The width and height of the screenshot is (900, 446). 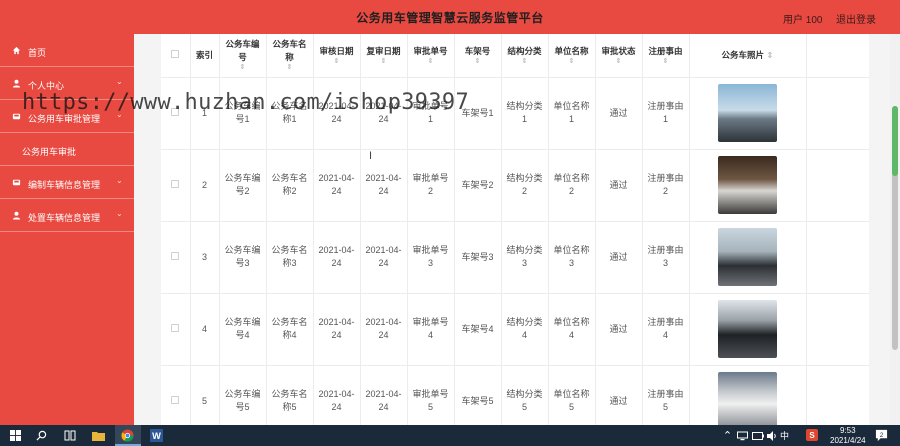 I want to click on vehicle-name-cell: 公务车名称2, so click(x=290, y=185).